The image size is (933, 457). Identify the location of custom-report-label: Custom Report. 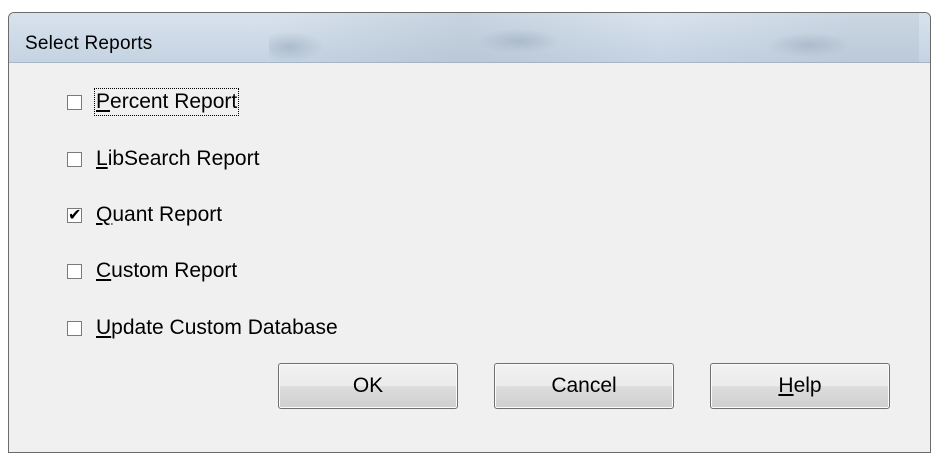
(166, 271).